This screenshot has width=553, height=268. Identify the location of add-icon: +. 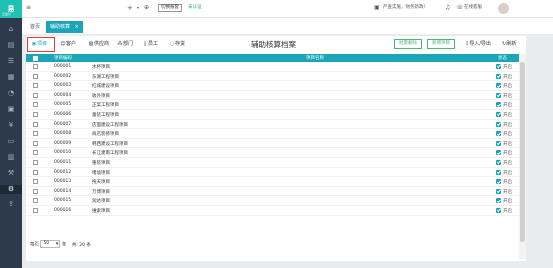
(130, 8).